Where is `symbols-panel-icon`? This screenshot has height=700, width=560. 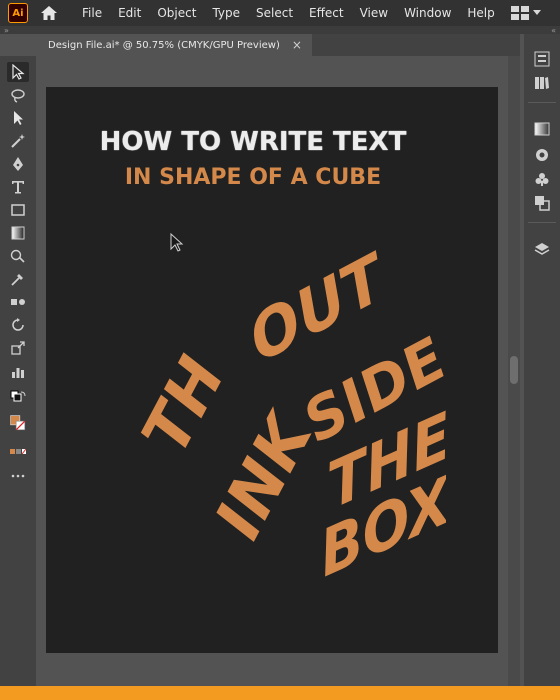
symbols-panel-icon is located at coordinates (542, 179).